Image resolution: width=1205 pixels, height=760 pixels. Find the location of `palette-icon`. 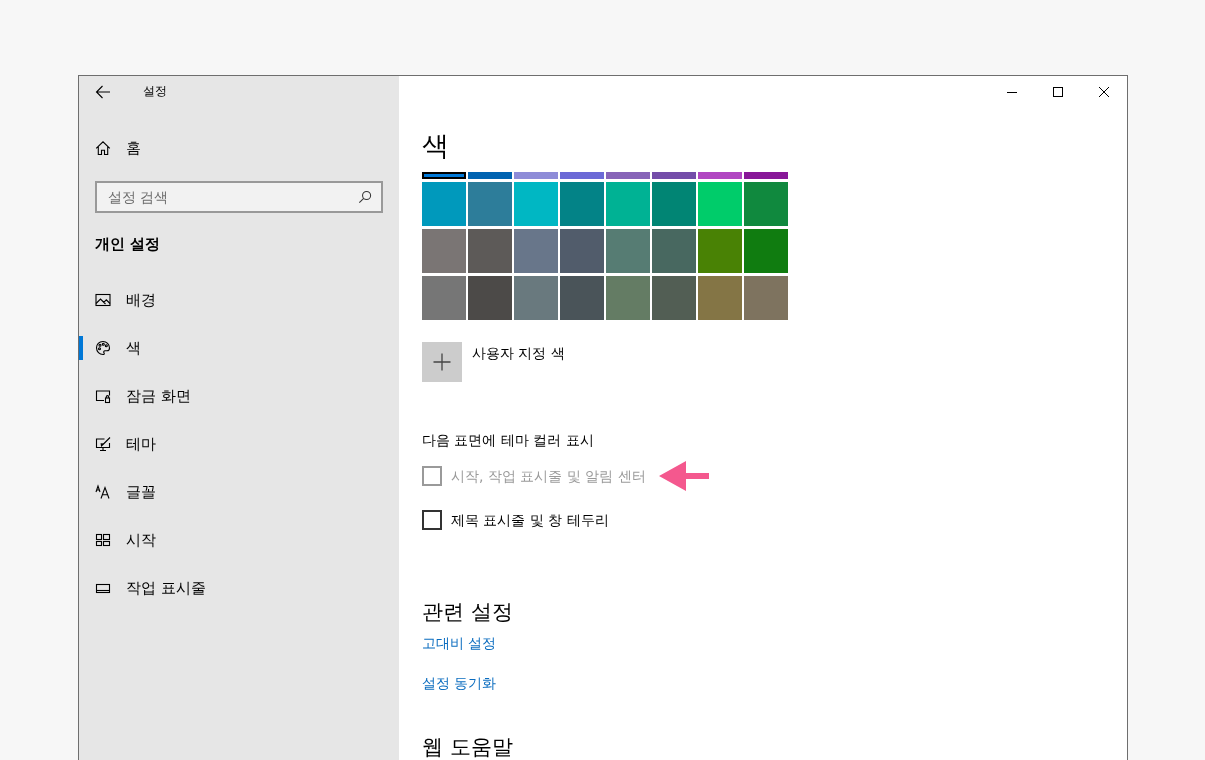

palette-icon is located at coordinates (103, 348).